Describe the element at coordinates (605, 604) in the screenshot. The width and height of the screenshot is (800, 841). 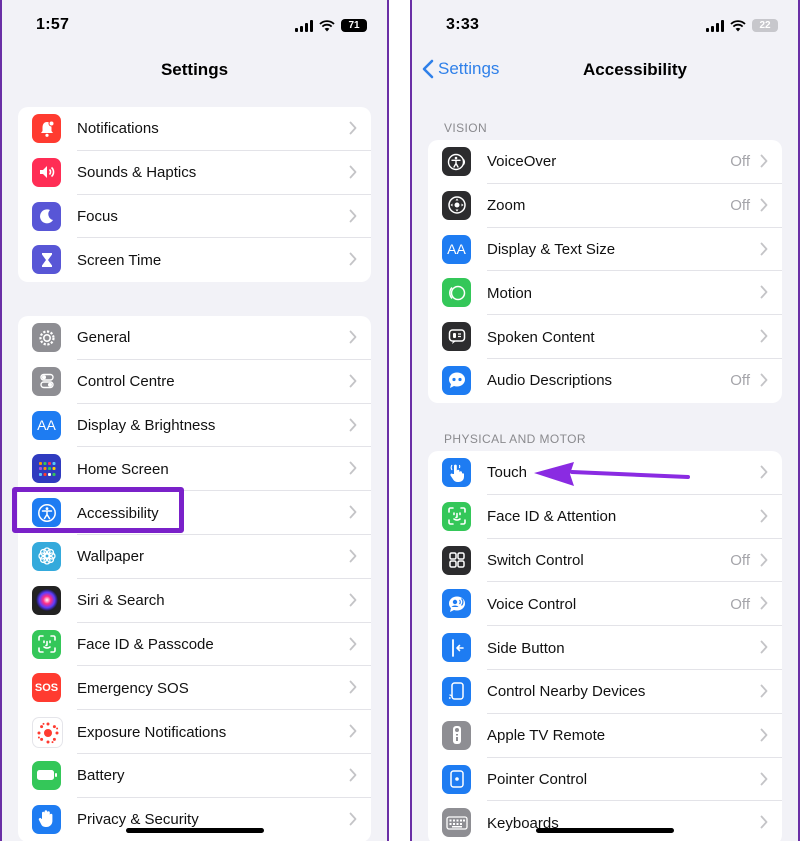
I see `settings-row-voice-control: Voice Control Off` at that location.